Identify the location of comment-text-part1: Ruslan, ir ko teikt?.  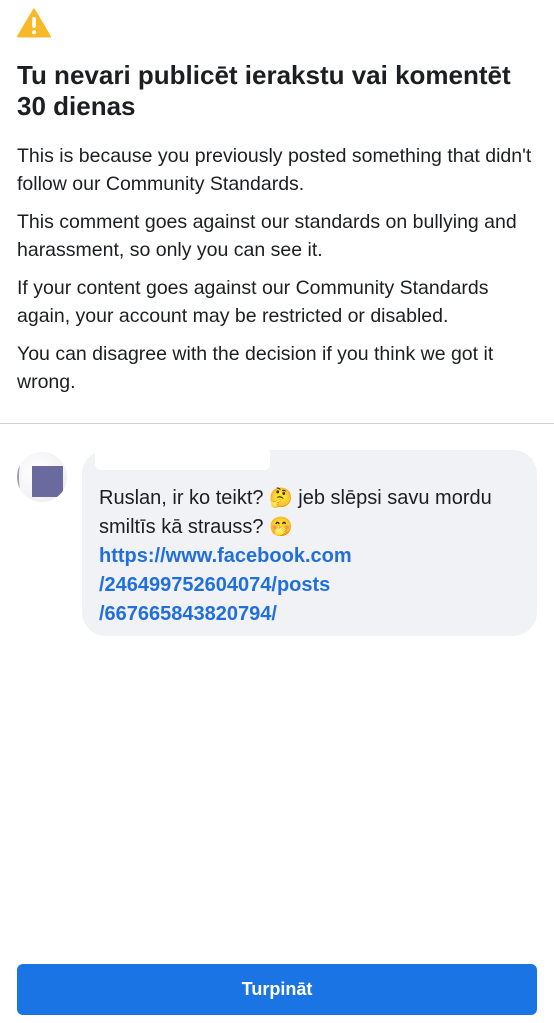
(184, 498).